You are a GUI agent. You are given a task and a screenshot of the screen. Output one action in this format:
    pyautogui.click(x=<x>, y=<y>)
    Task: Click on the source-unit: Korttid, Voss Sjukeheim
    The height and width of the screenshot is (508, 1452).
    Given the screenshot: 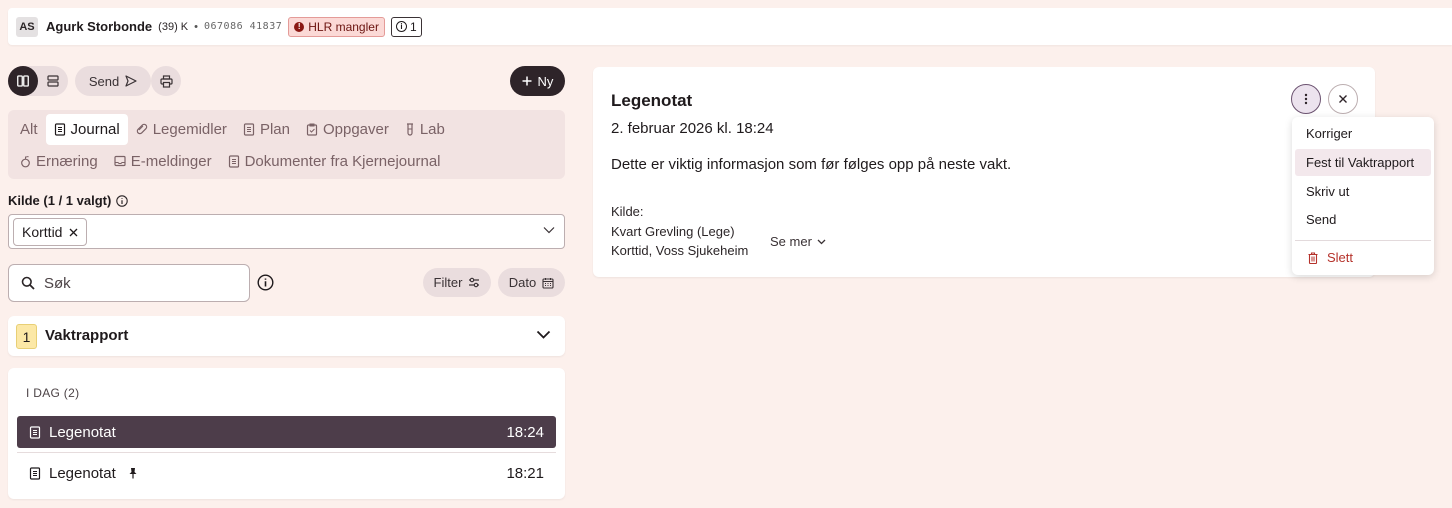 What is the action you would take?
    pyautogui.click(x=680, y=250)
    